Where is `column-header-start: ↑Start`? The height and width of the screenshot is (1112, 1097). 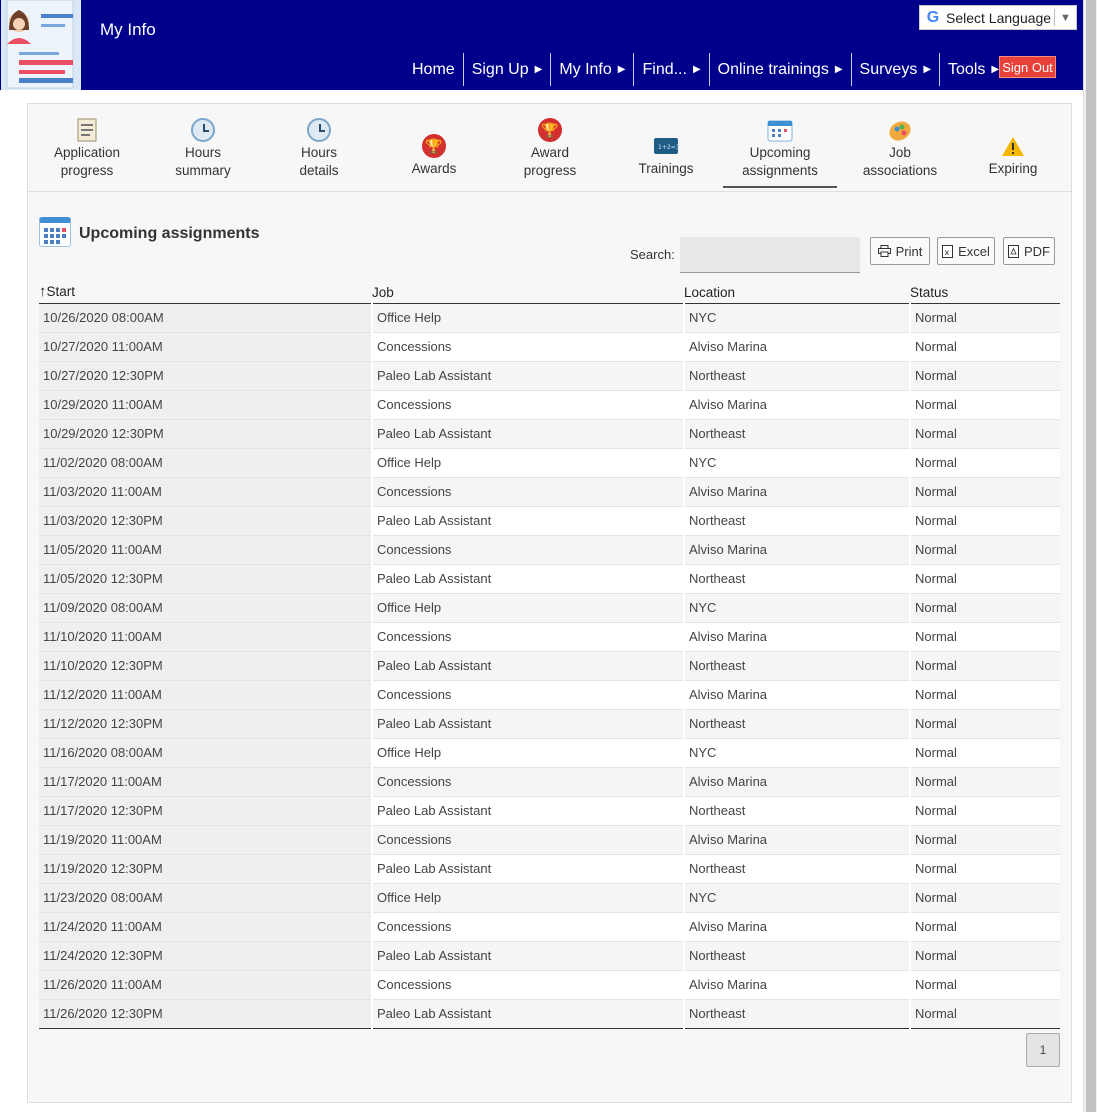 column-header-start: ↑Start is located at coordinates (205, 291).